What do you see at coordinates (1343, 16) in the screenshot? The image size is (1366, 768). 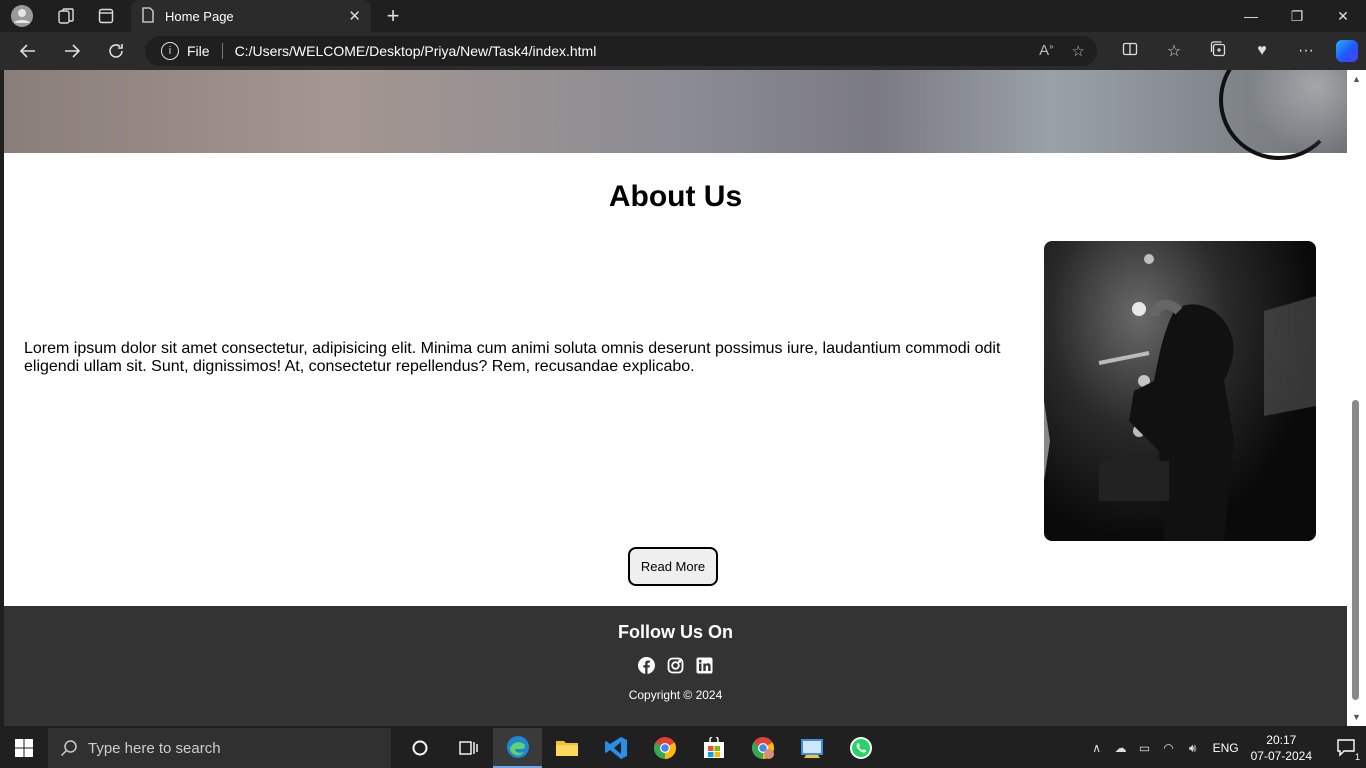 I see `close-window-button: ✕` at bounding box center [1343, 16].